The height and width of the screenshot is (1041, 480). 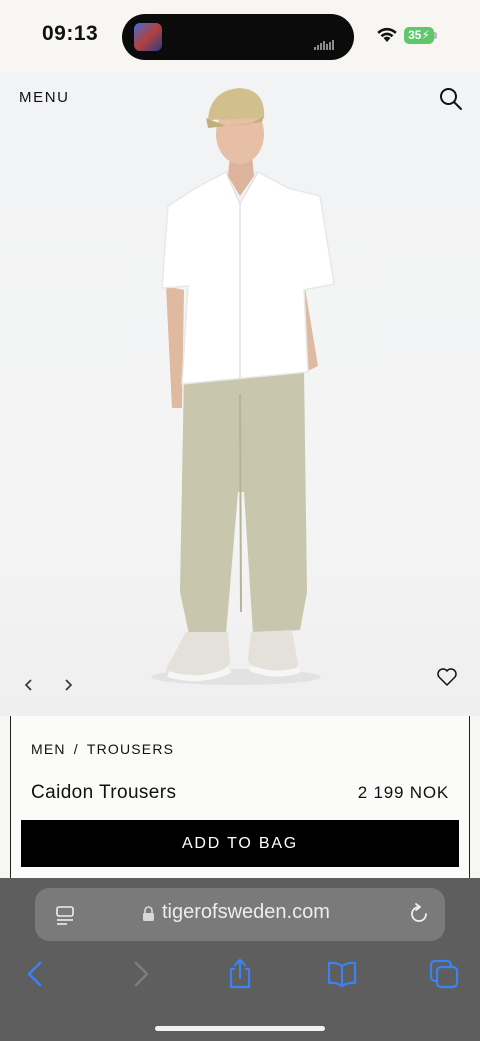 What do you see at coordinates (69, 685) in the screenshot?
I see `chevron-right-icon` at bounding box center [69, 685].